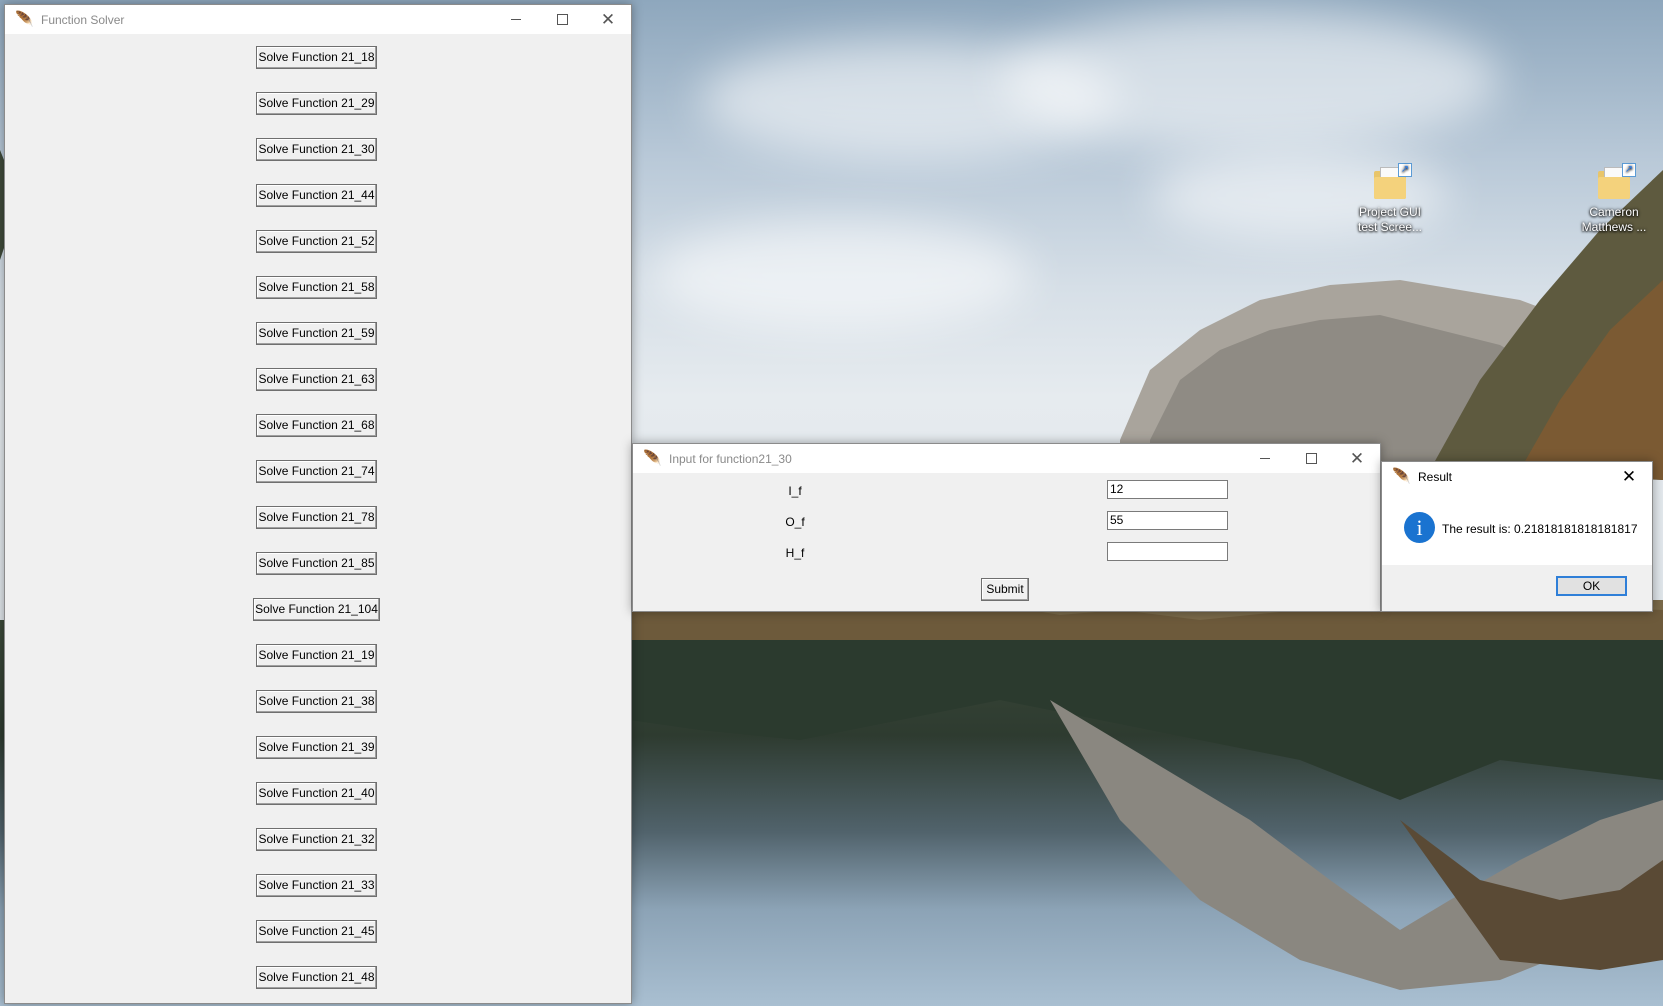 The width and height of the screenshot is (1663, 1006). What do you see at coordinates (795, 553) in the screenshot?
I see `field-label-h-f: H_f` at bounding box center [795, 553].